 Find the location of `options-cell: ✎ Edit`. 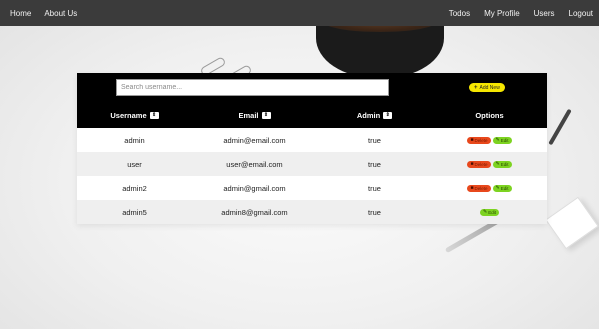

options-cell: ✎ Edit is located at coordinates (489, 212).